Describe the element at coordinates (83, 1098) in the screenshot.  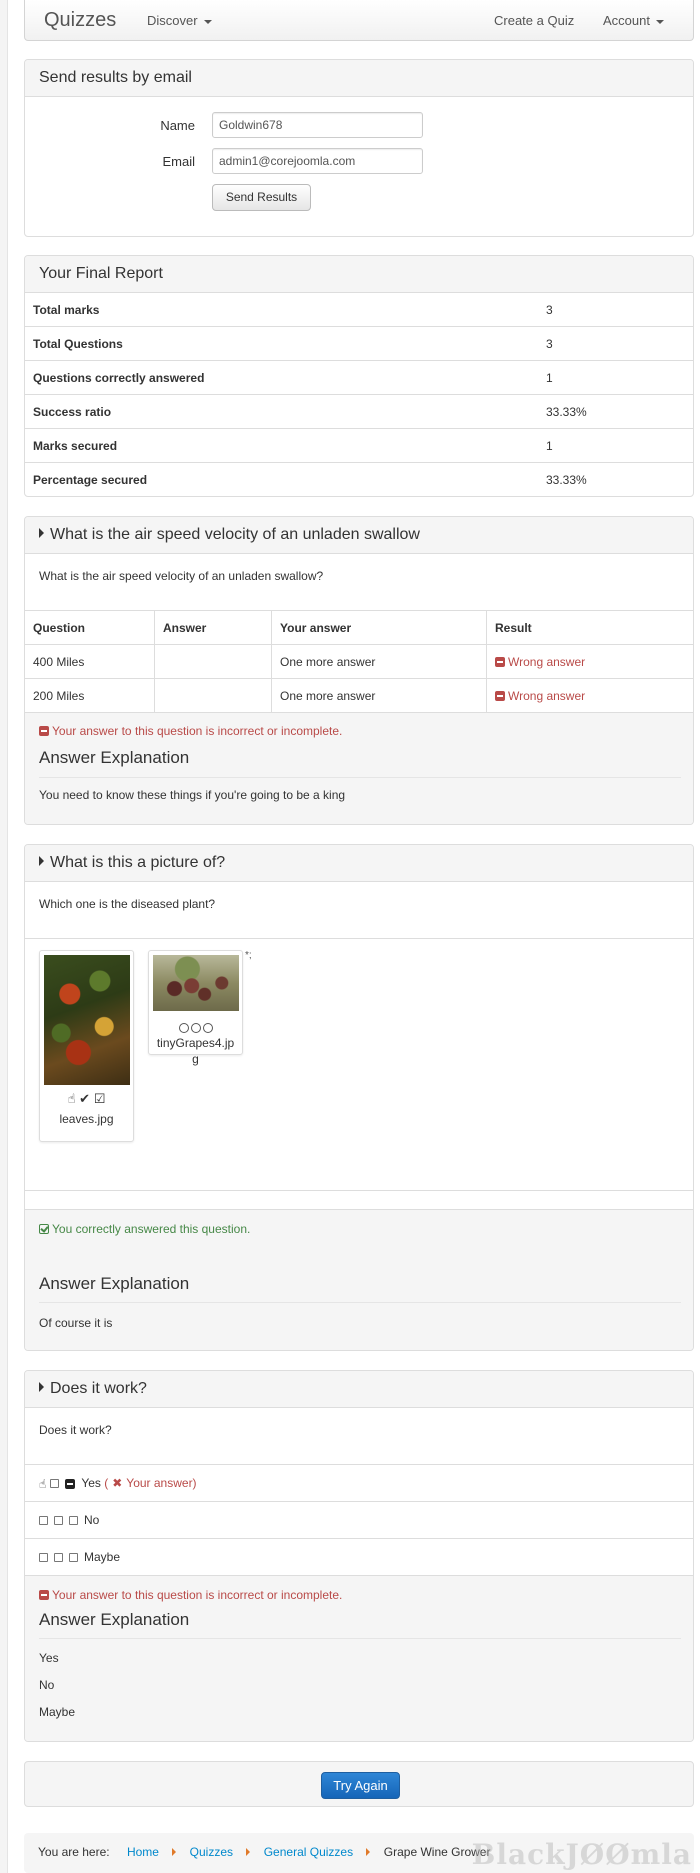
I see `check-icon: ✔` at that location.